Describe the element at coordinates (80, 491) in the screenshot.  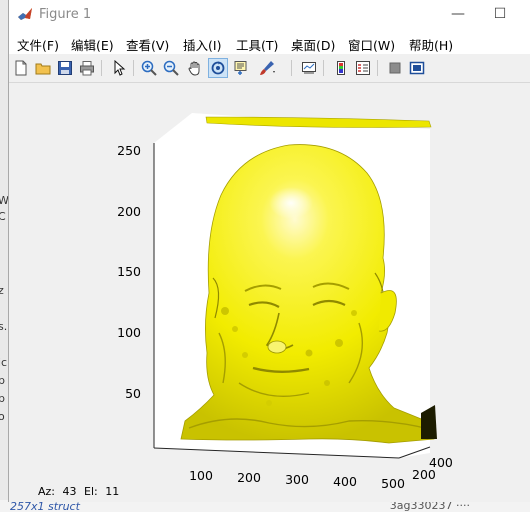
I see `rotation-readout: Az: 43 El: 11` at that location.